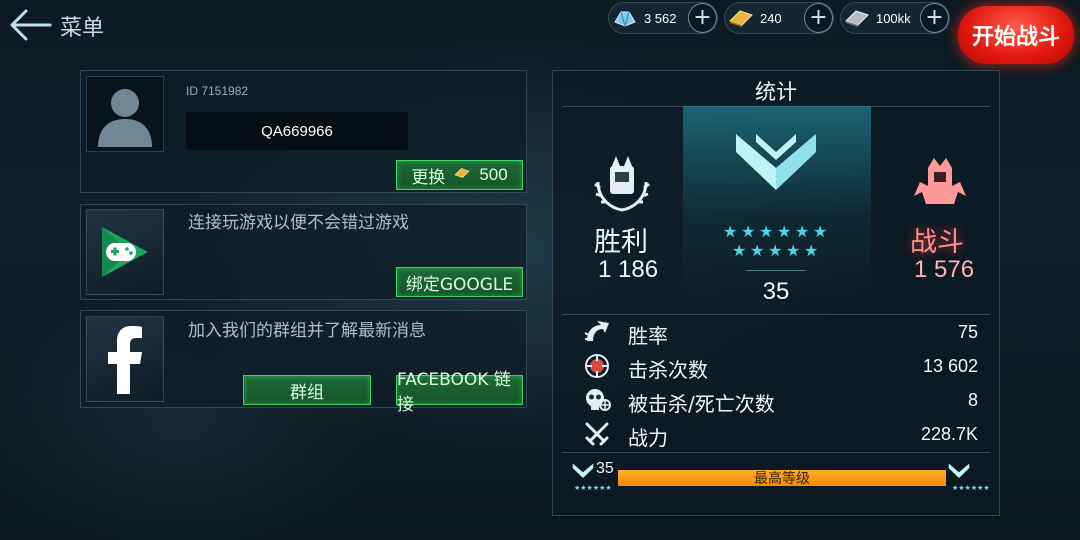 This screenshot has width=1080, height=540. Describe the element at coordinates (459, 392) in the screenshot. I see `facebook-link-button: FACEBOOK 链接` at that location.